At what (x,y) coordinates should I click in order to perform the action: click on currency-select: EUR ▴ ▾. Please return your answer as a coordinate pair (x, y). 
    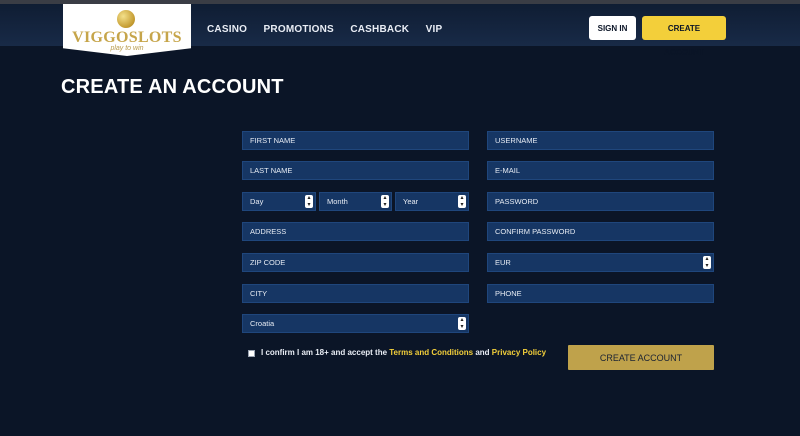
    Looking at the image, I should click on (600, 262).